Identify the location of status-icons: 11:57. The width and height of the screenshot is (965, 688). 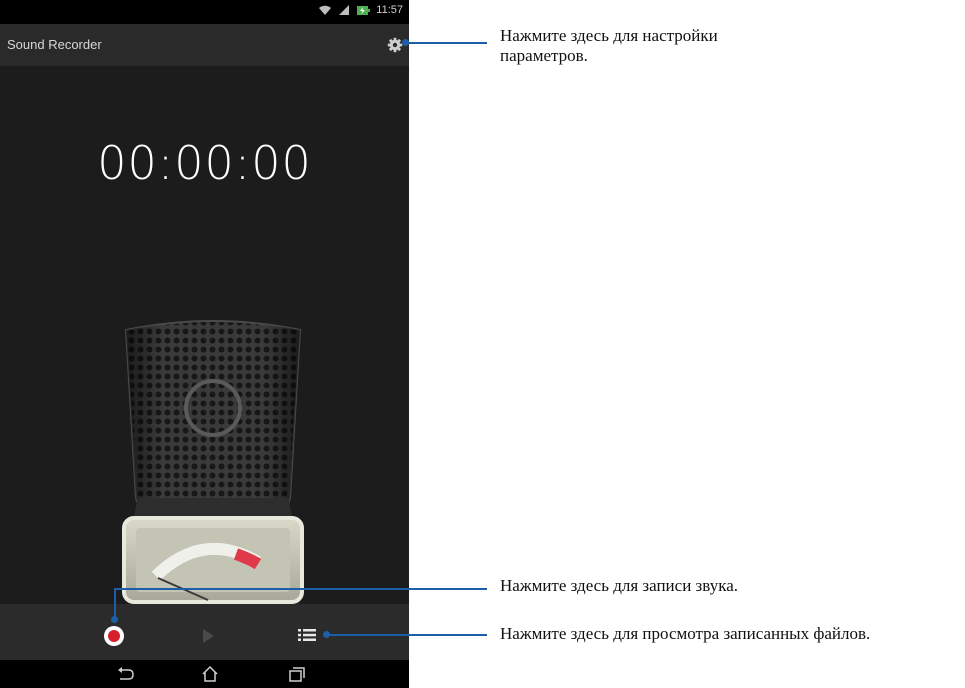
(360, 10).